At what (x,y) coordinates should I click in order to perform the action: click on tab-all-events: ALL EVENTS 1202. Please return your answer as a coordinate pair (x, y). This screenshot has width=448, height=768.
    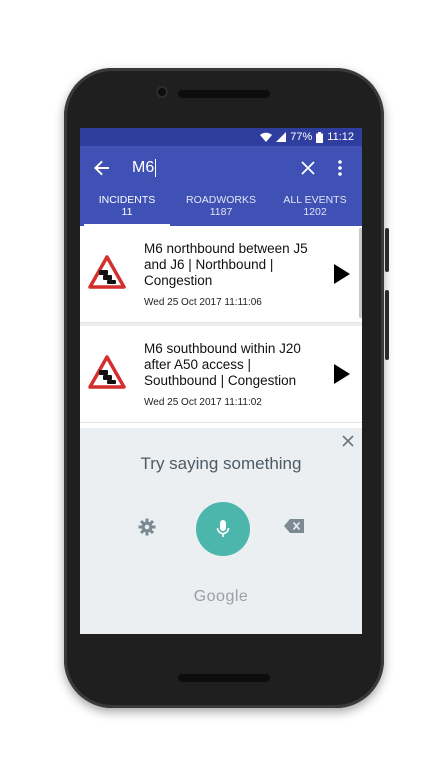
    Looking at the image, I should click on (315, 208).